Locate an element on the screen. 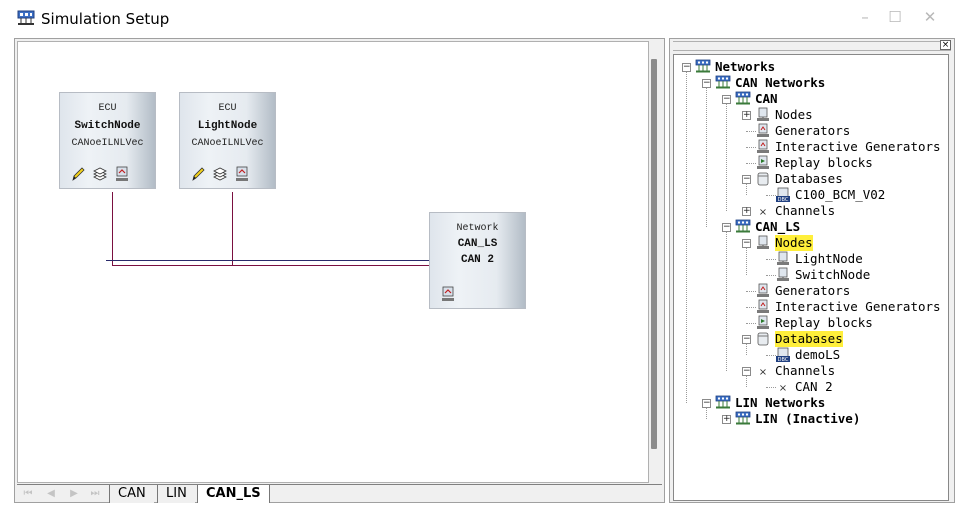  tree-row-nodes: + Nodes is located at coordinates (811, 115).